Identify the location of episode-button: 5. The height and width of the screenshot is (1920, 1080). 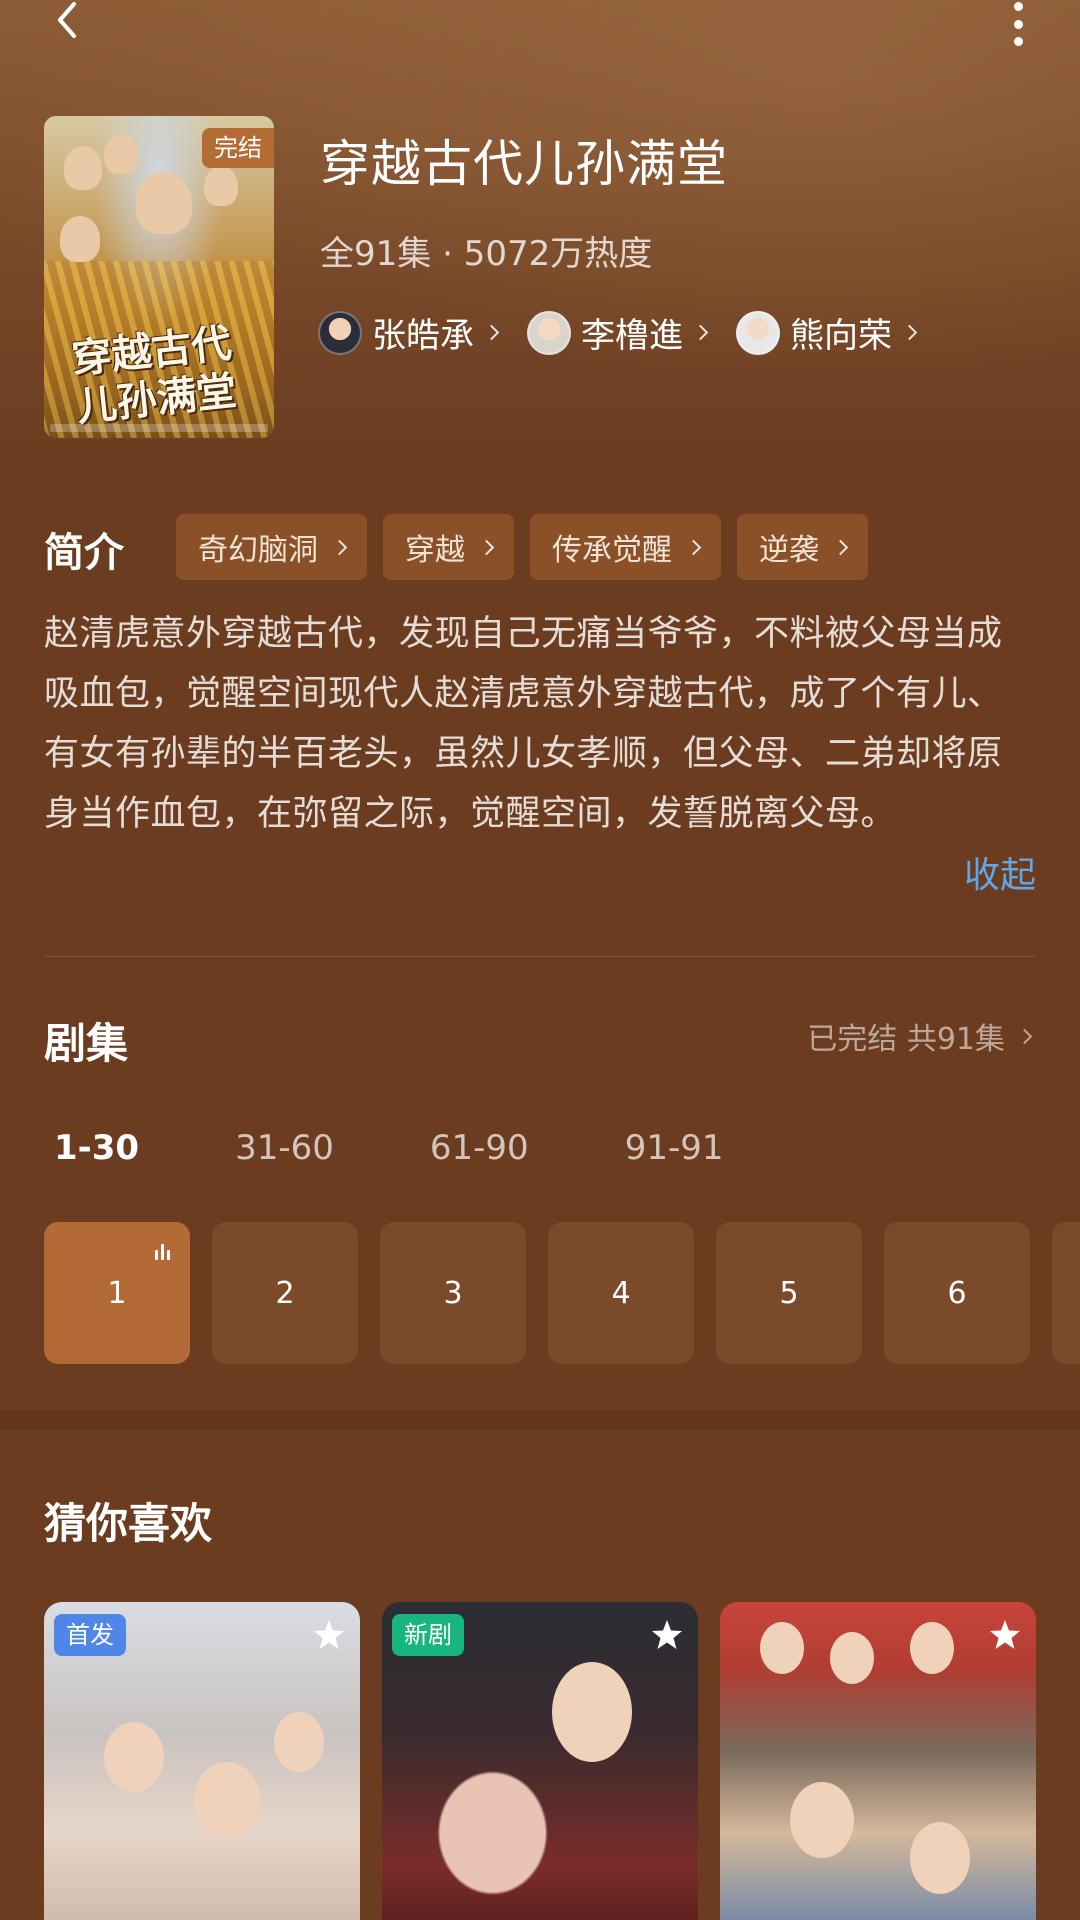
(789, 1293).